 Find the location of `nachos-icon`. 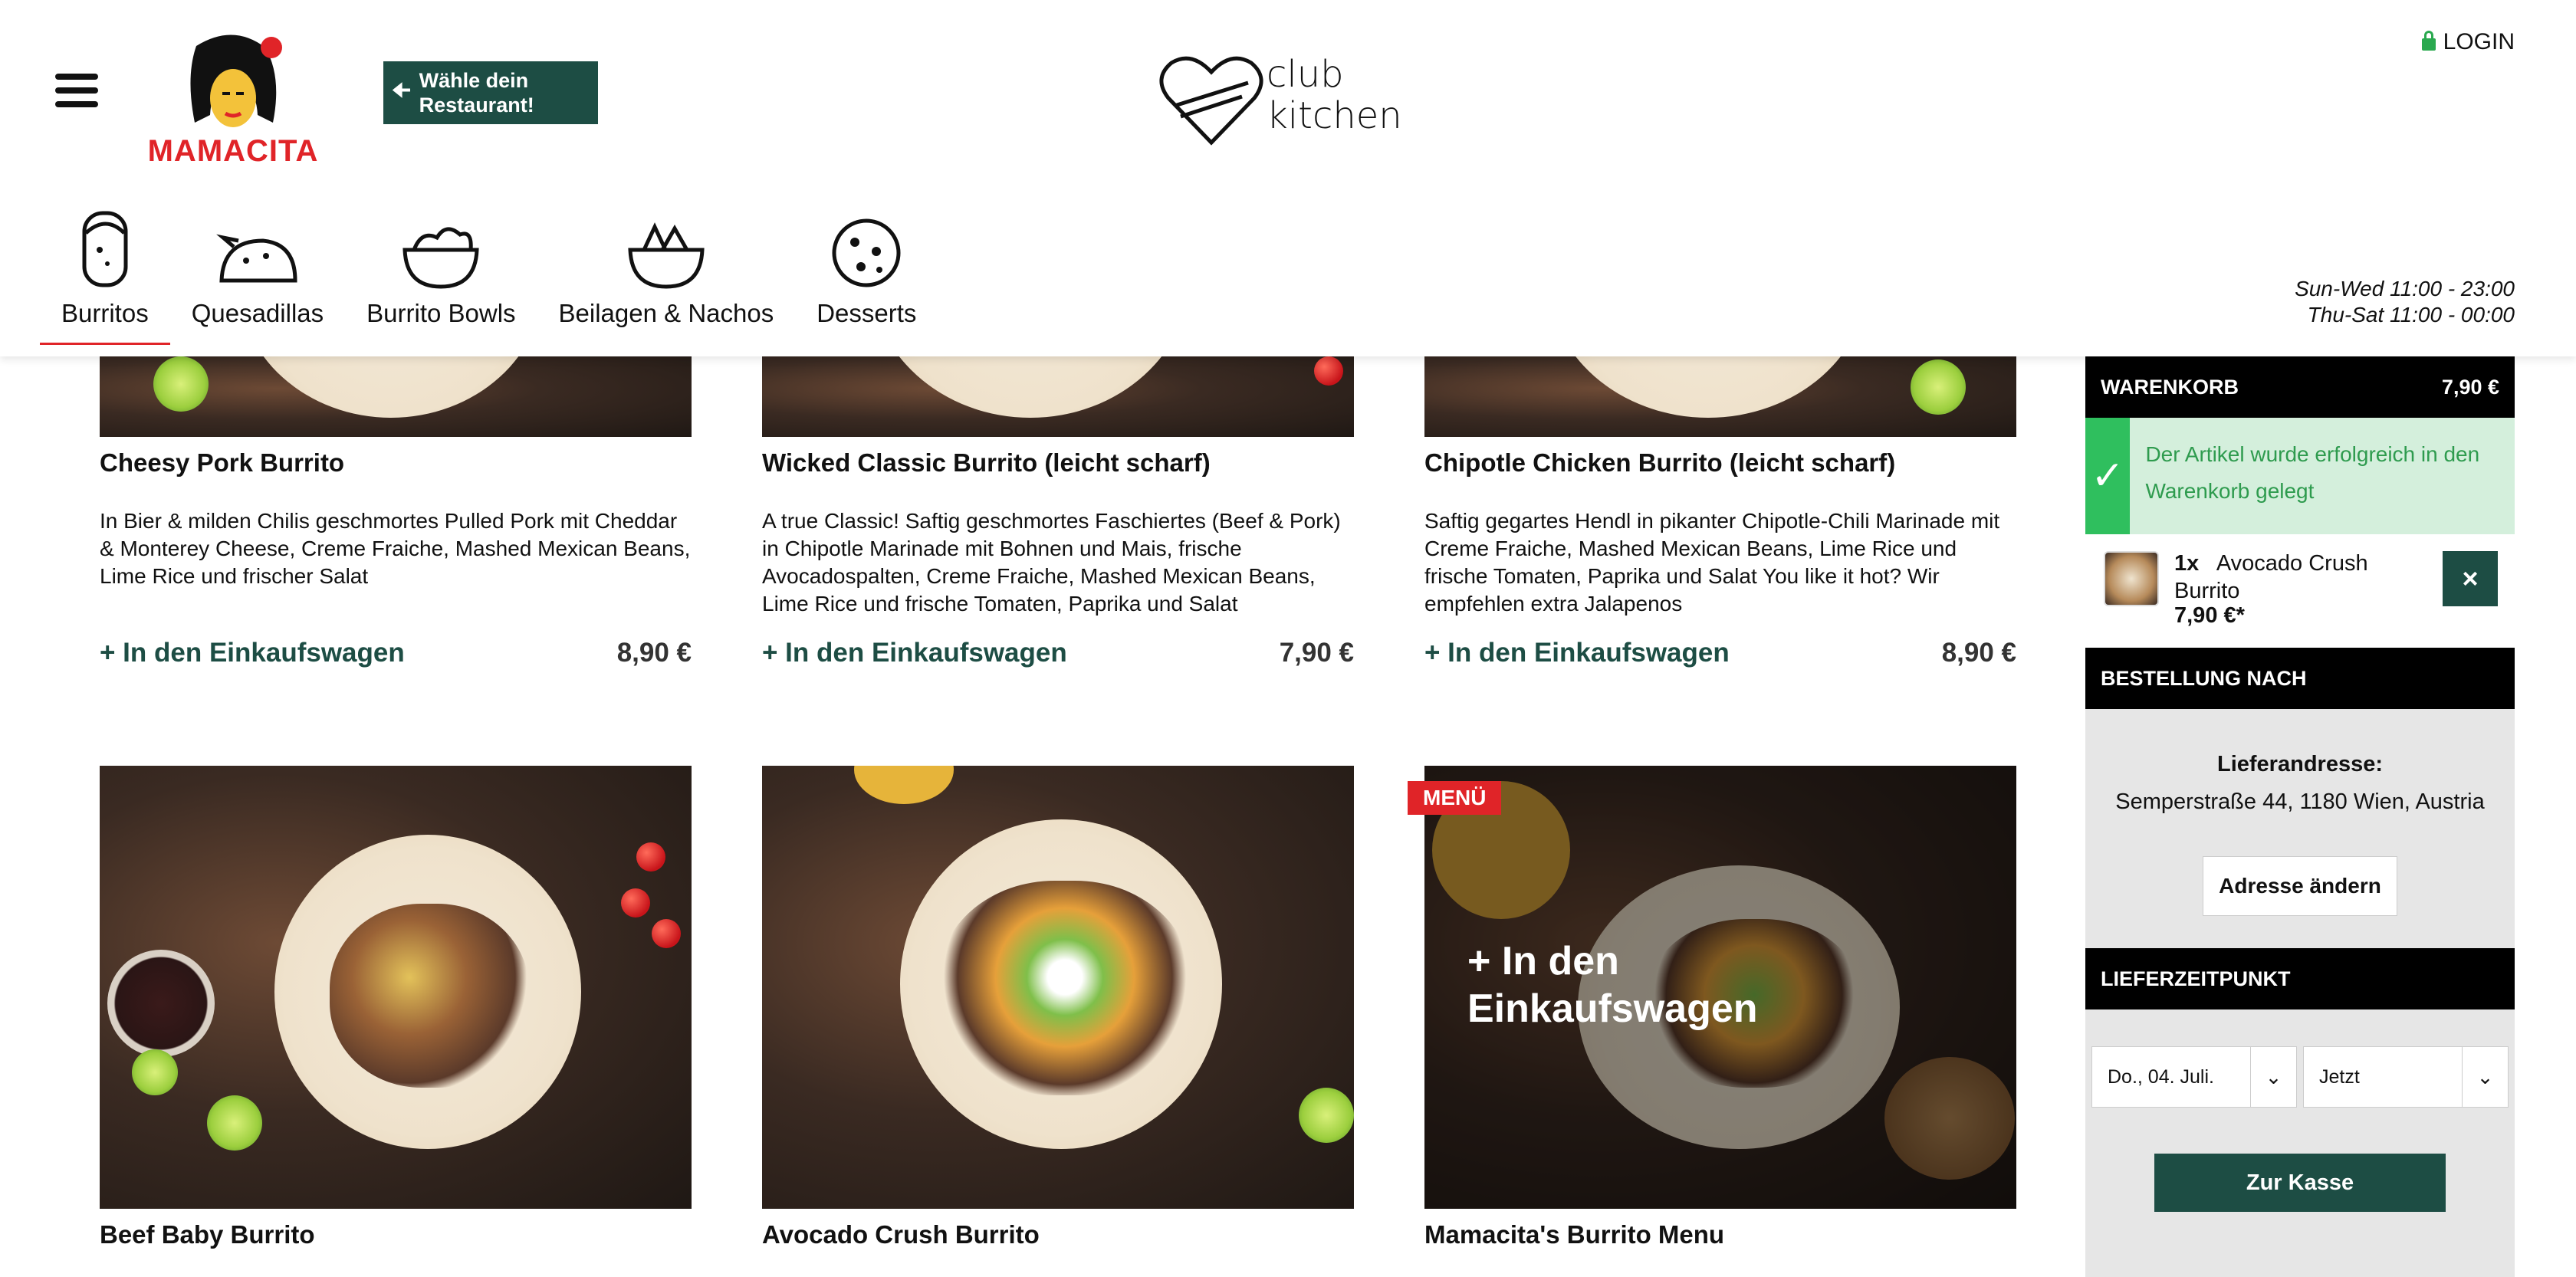

nachos-icon is located at coordinates (666, 255).